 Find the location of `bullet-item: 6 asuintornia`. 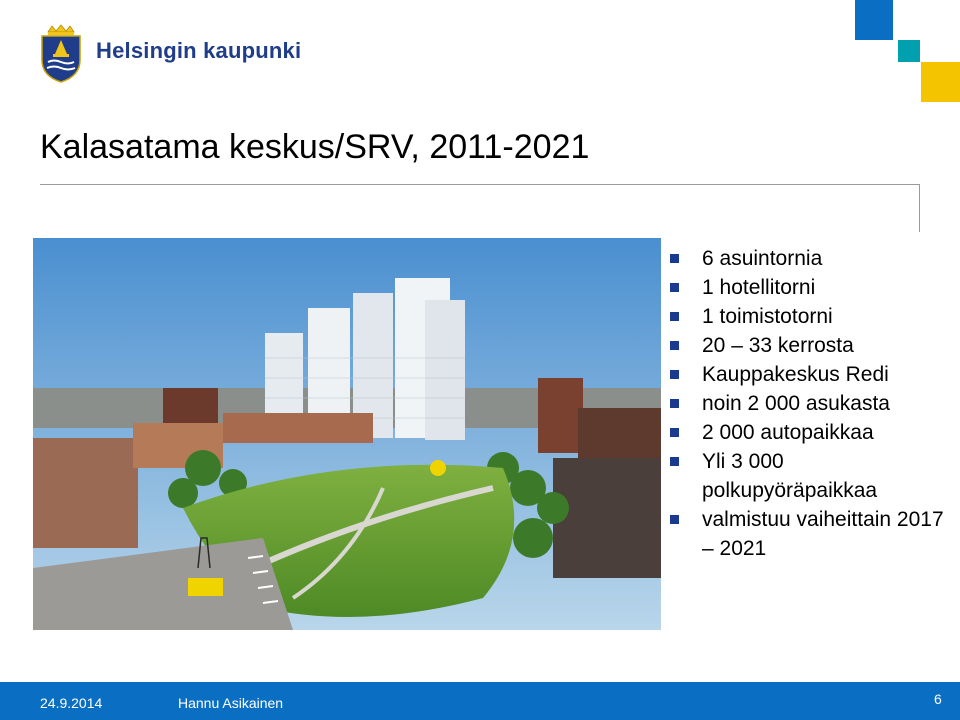

bullet-item: 6 asuintornia is located at coordinates (812, 258).